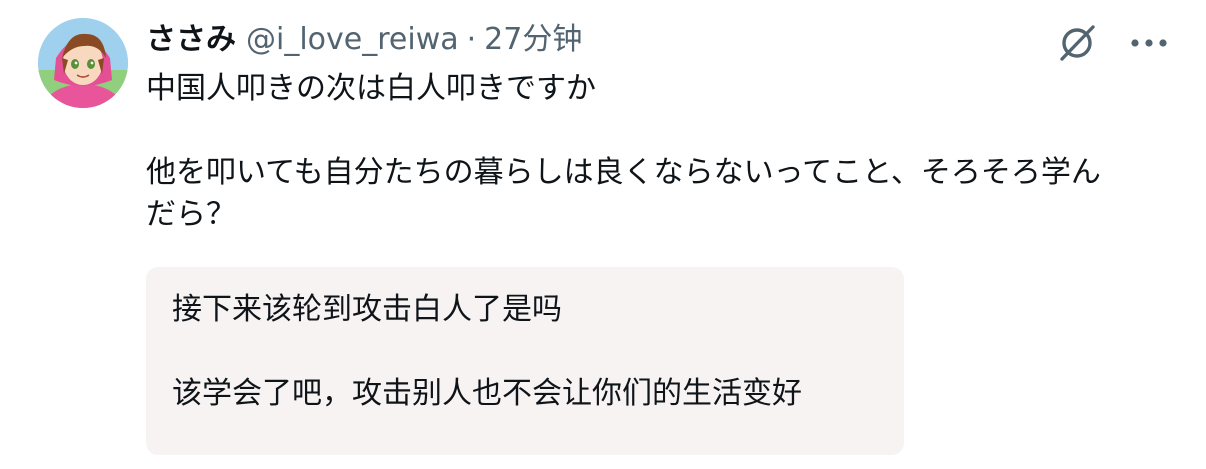  I want to click on more-options-button, so click(1149, 43).